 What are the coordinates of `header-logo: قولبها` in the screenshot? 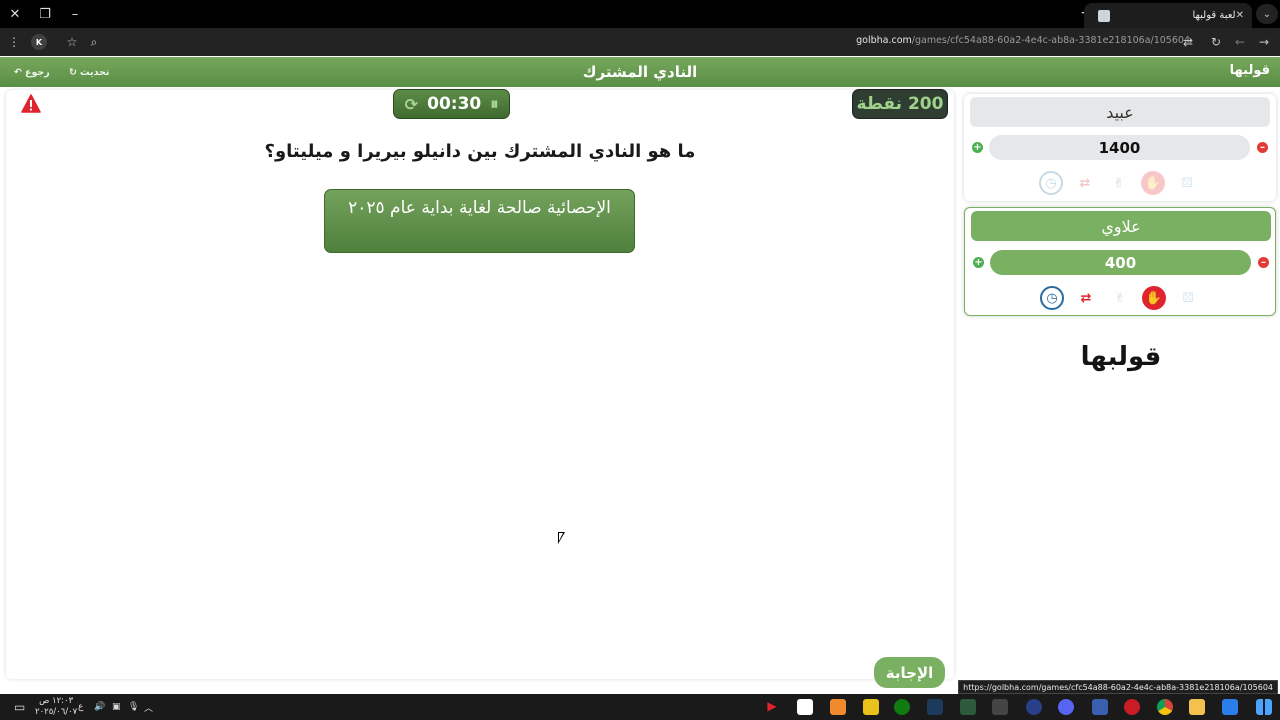 It's located at (1250, 70).